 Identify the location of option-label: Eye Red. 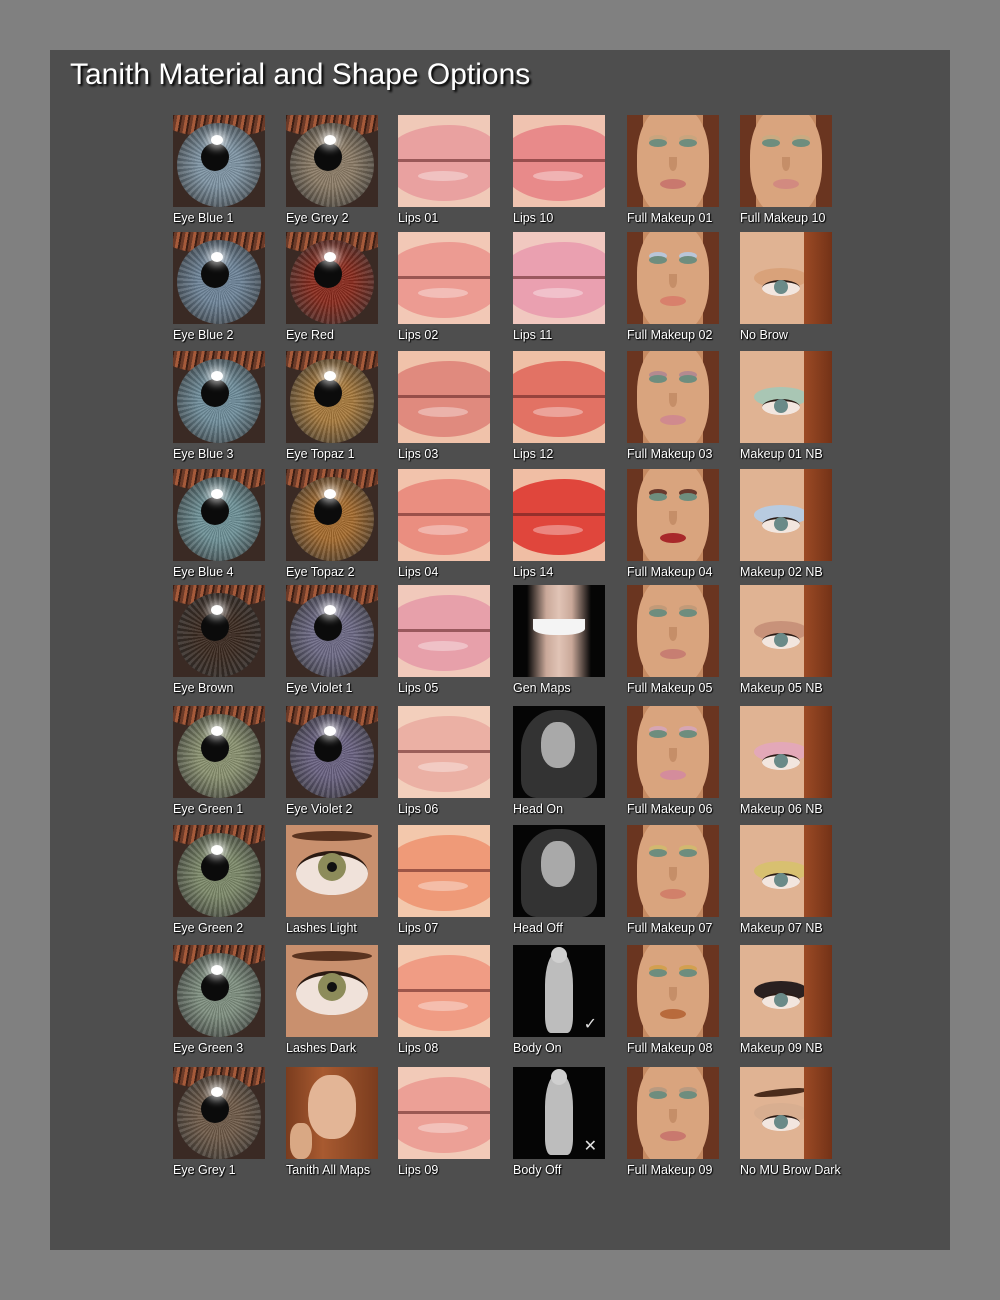
(310, 335).